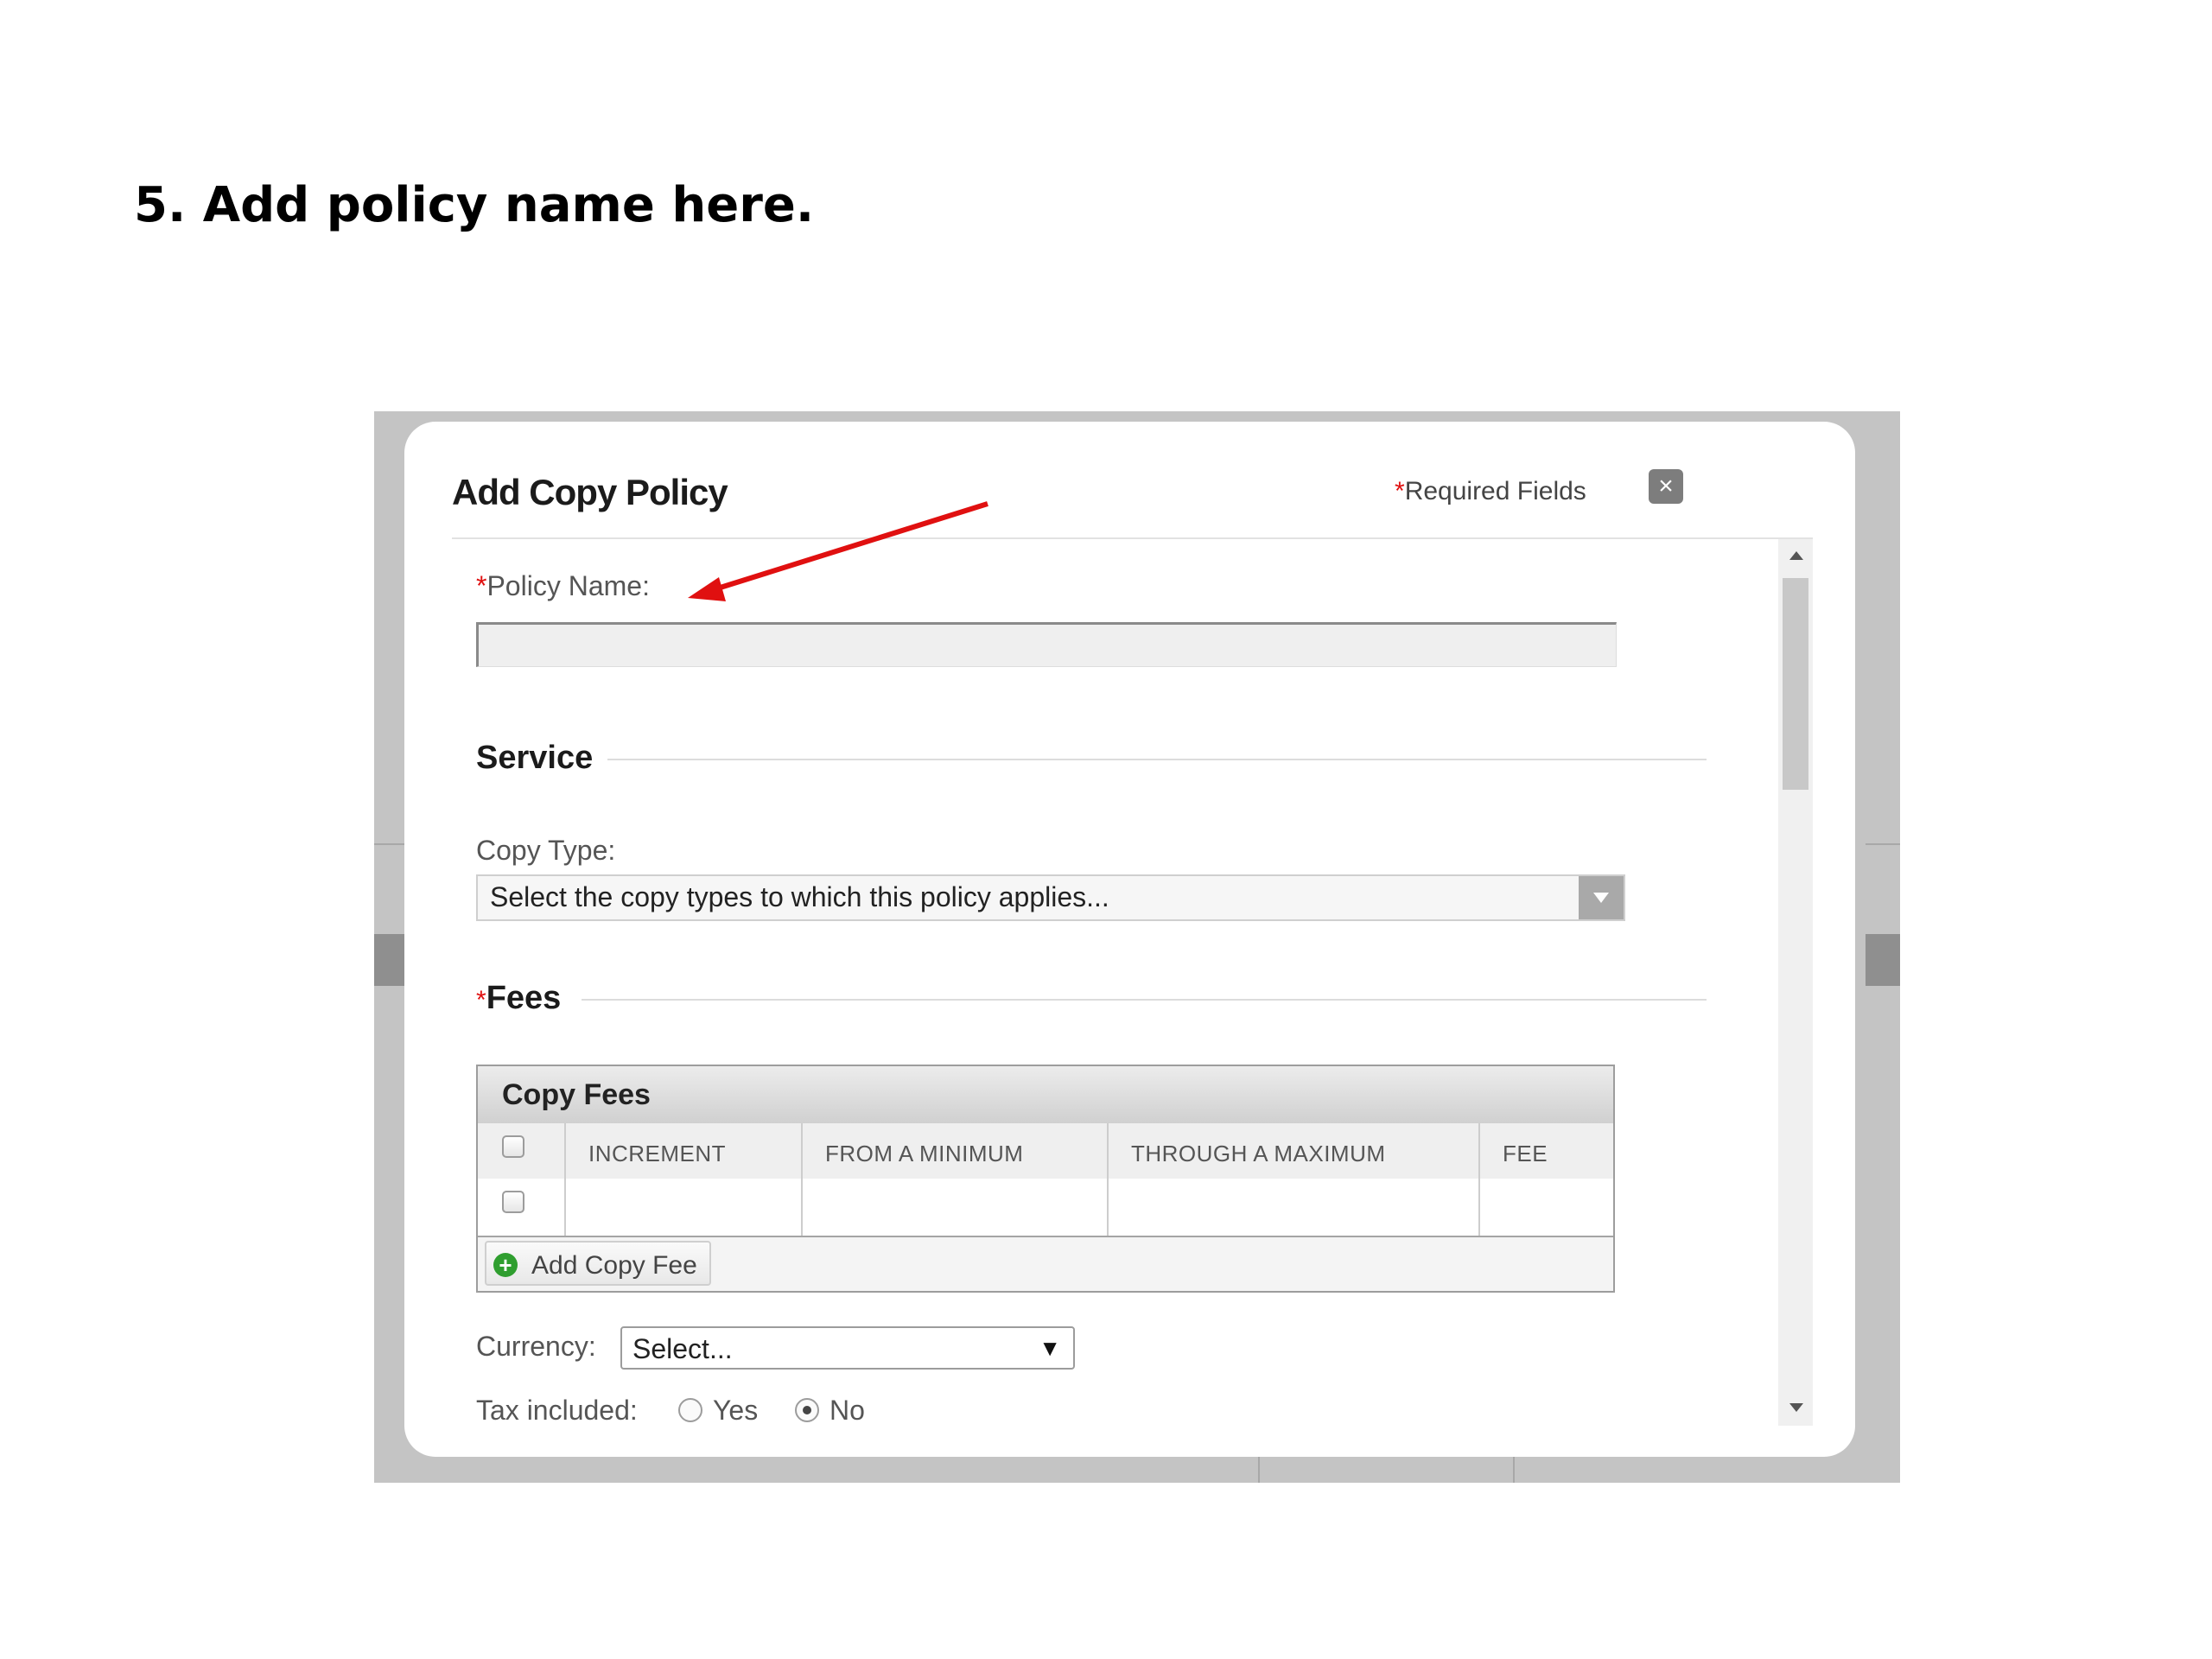 This screenshot has width=2212, height=1659. Describe the element at coordinates (1294, 1207) in the screenshot. I see `through-maximum-cell` at that location.